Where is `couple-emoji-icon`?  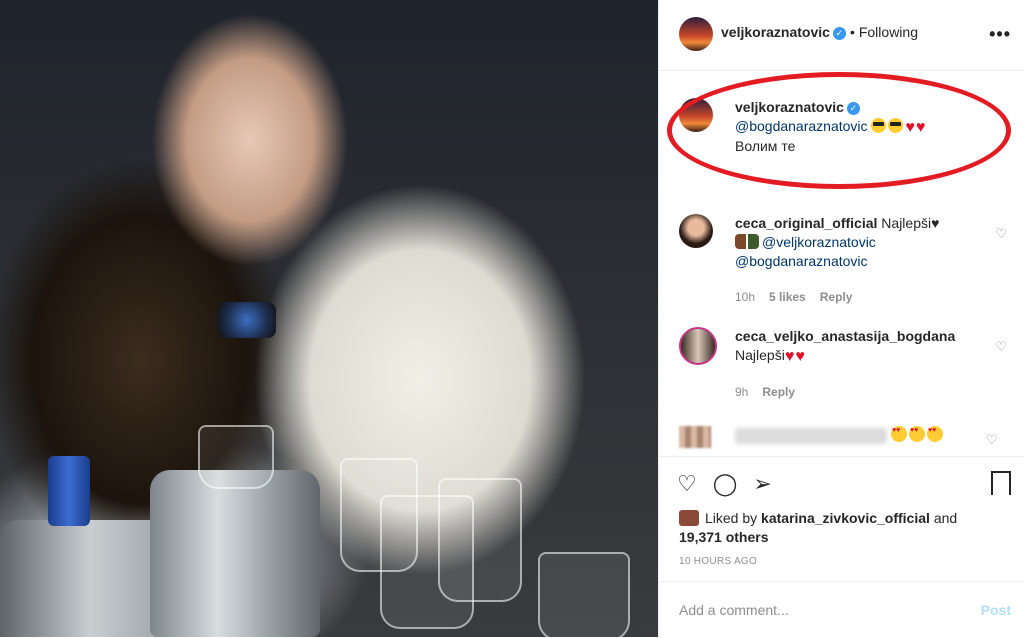
couple-emoji-icon is located at coordinates (747, 241).